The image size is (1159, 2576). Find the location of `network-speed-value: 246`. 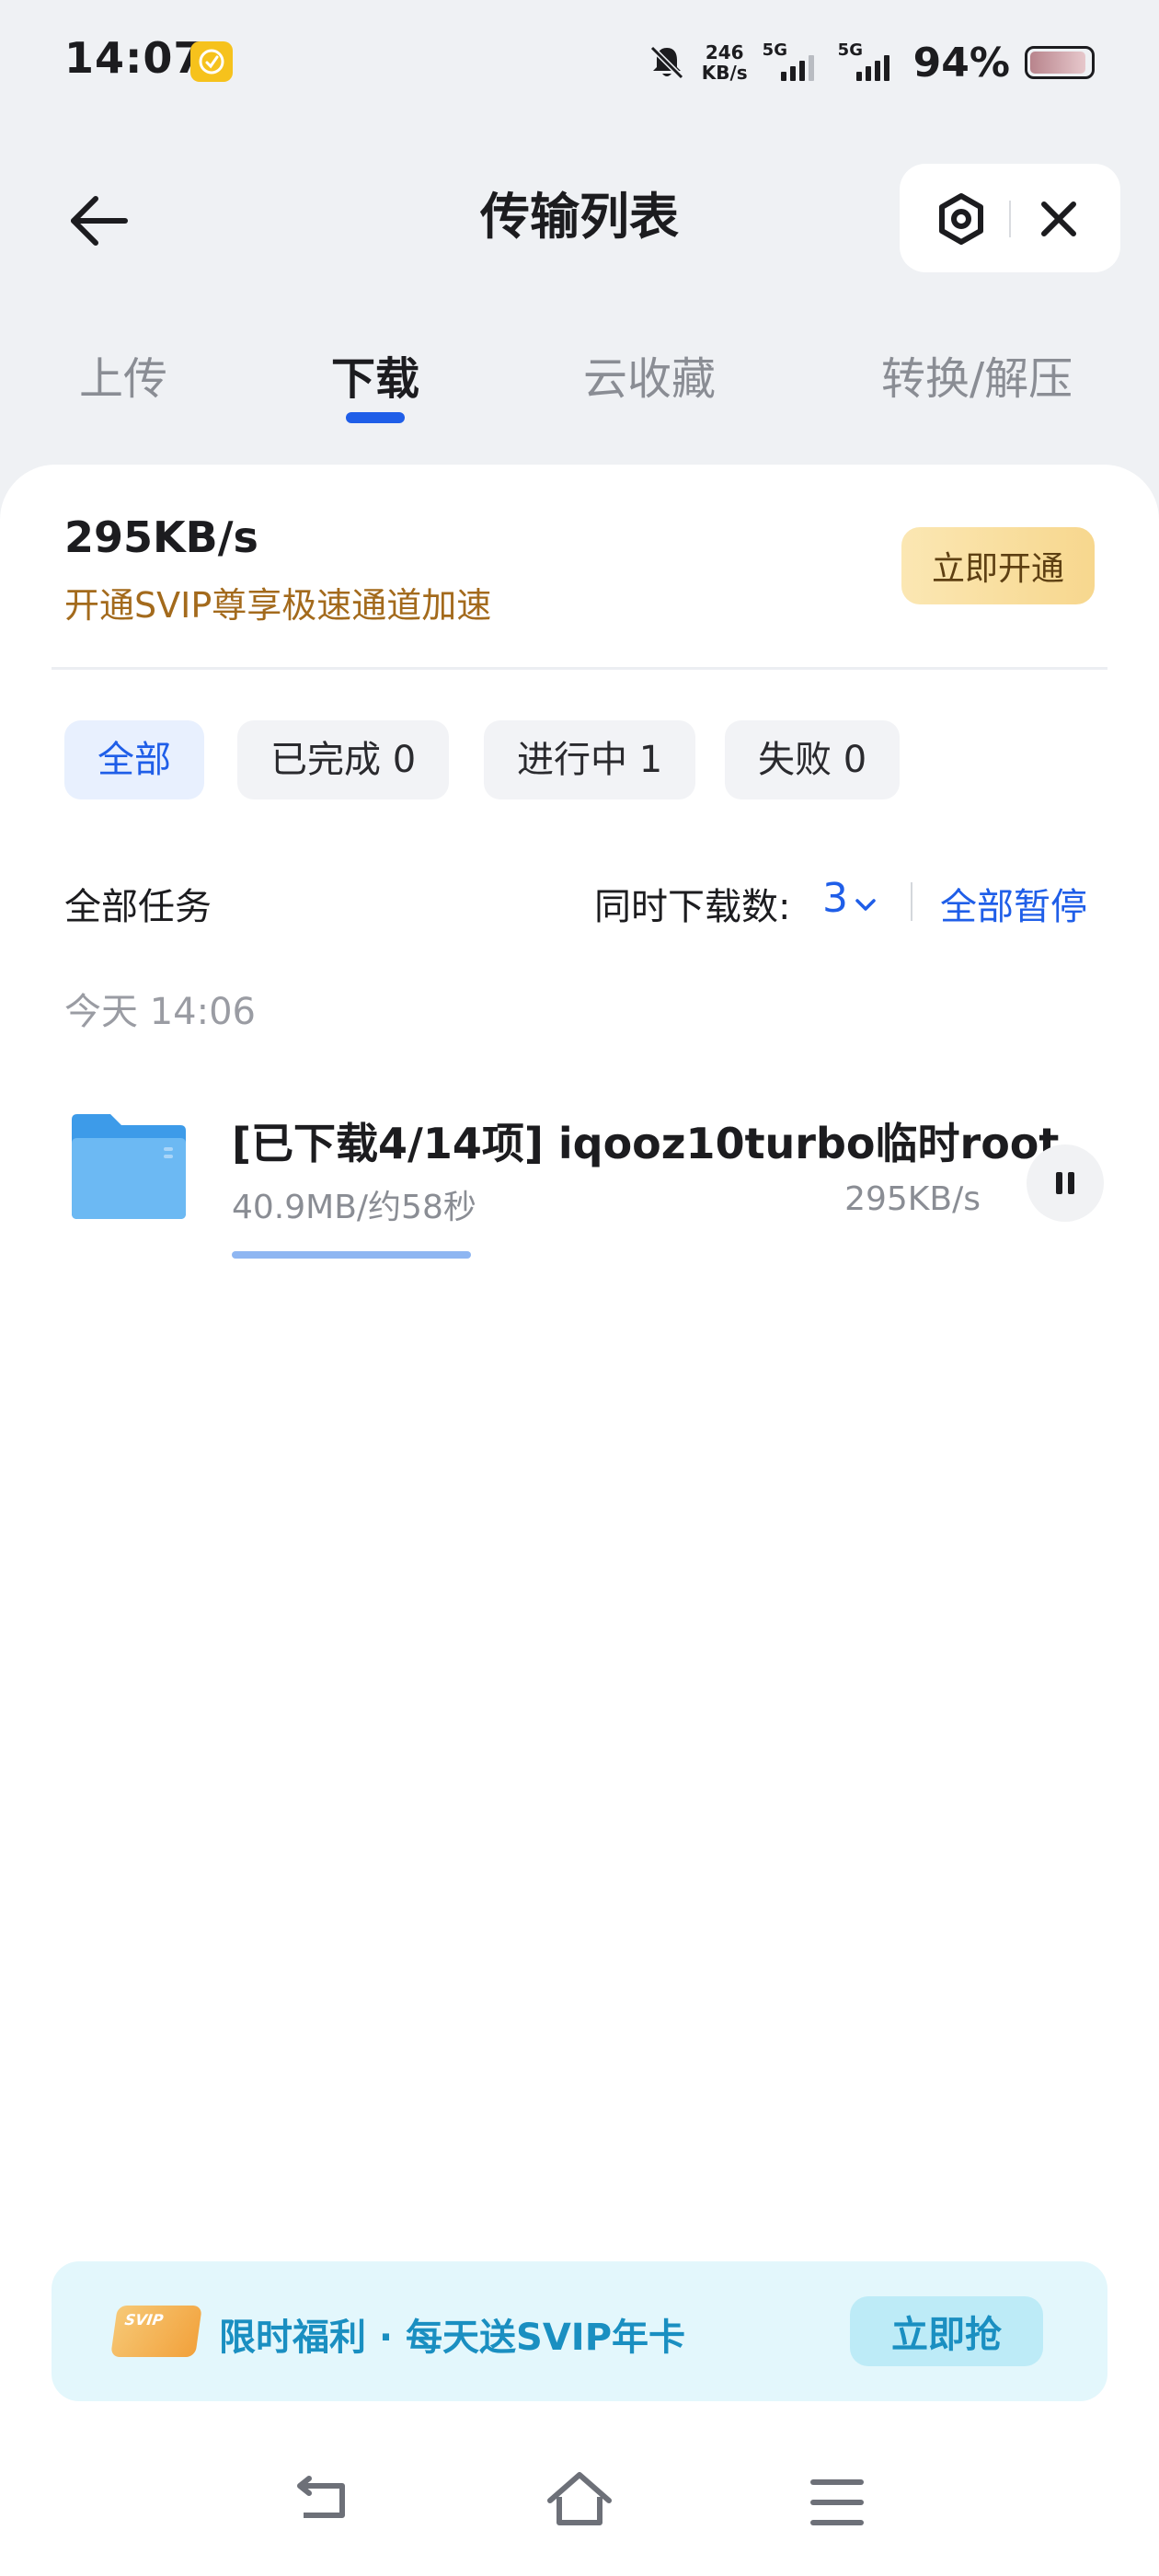

network-speed-value: 246 is located at coordinates (724, 52).